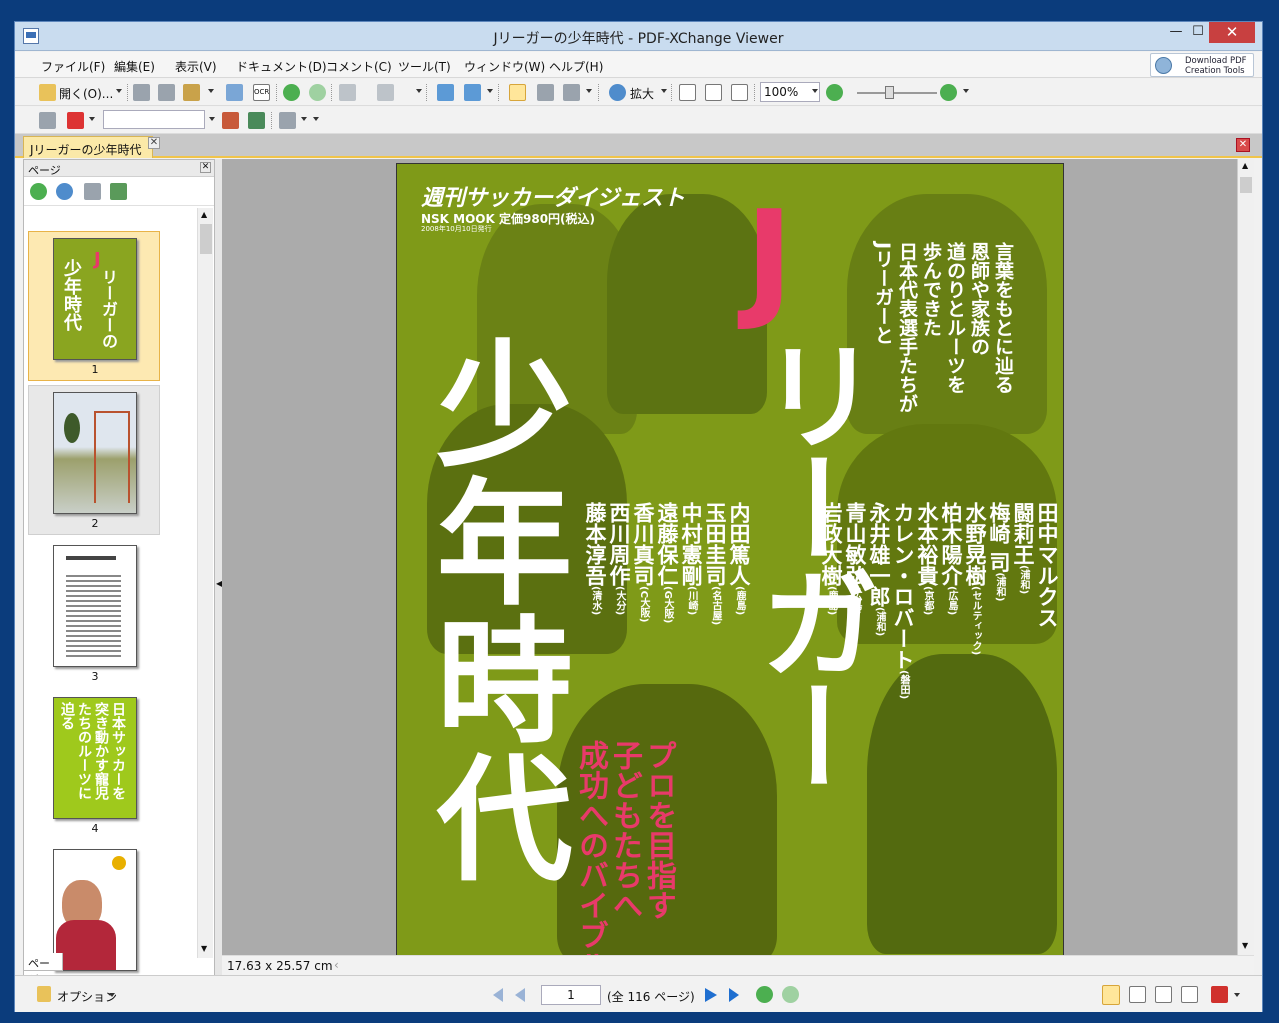 The height and width of the screenshot is (1023, 1279). I want to click on continuous-facing-icon, so click(1189, 994).